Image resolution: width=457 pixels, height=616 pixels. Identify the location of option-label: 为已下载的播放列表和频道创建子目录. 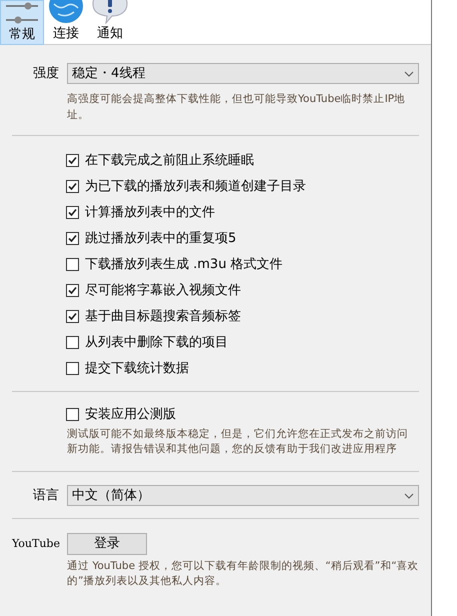
(195, 187).